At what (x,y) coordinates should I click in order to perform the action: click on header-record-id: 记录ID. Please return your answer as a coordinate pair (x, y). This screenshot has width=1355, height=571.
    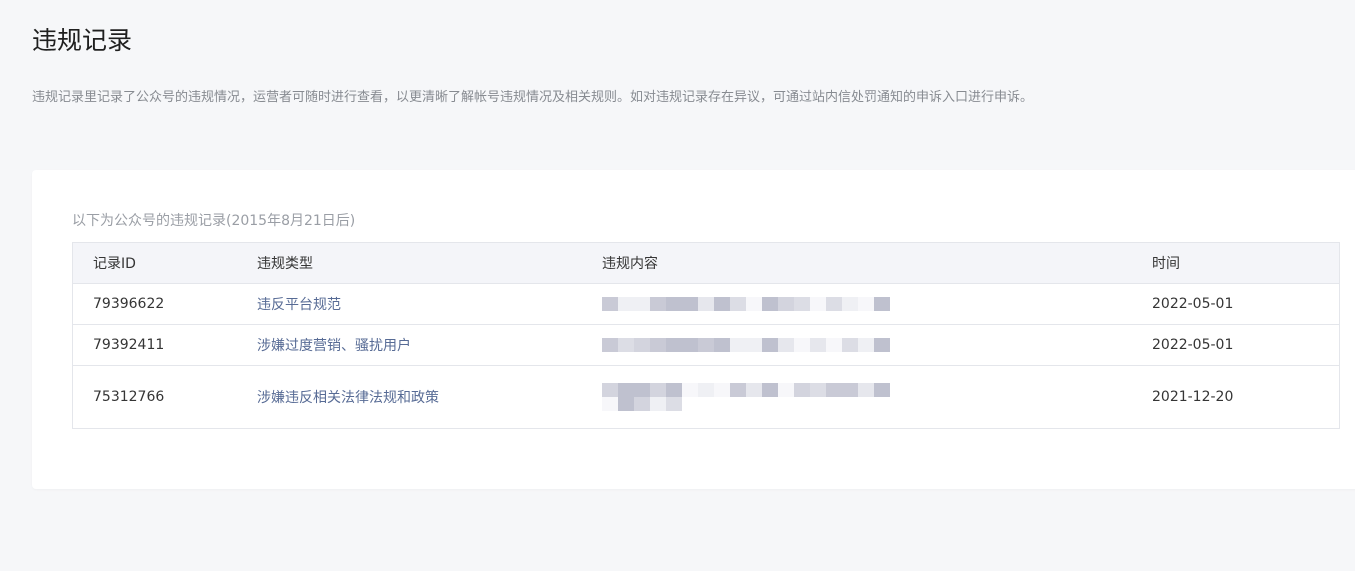
    Looking at the image, I should click on (114, 264).